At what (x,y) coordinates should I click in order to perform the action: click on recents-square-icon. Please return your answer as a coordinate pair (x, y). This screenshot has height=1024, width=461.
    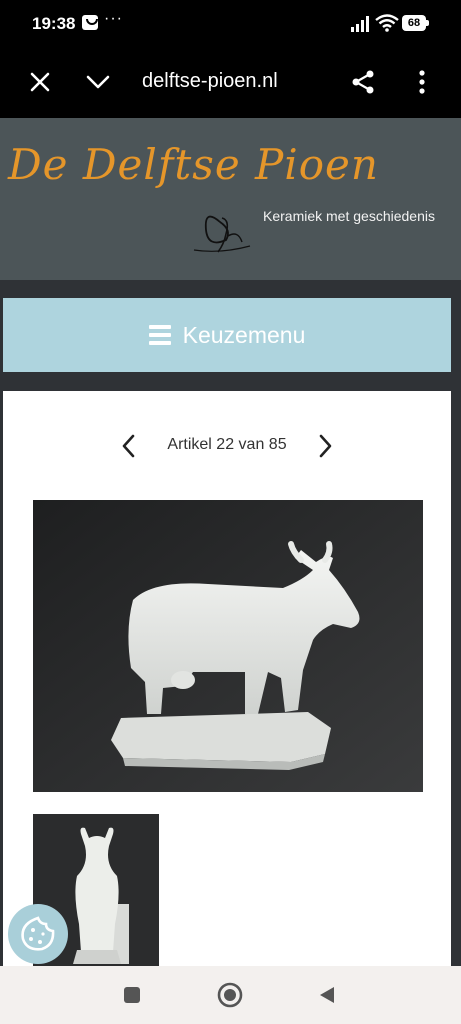
    Looking at the image, I should click on (132, 995).